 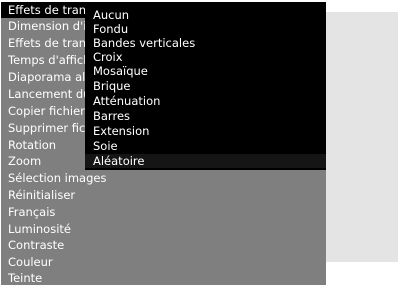 I want to click on submenu-item-label: Atténuation, so click(x=127, y=101).